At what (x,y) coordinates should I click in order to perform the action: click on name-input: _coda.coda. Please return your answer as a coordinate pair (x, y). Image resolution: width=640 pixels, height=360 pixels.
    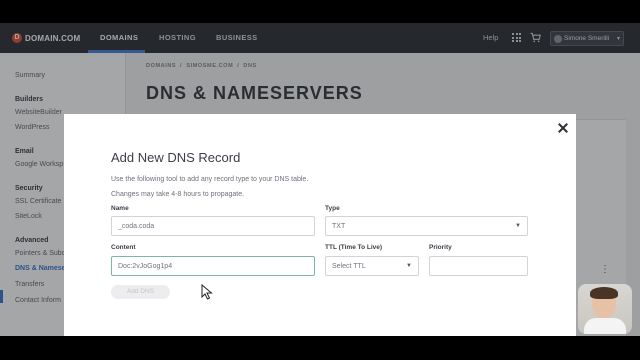
    Looking at the image, I should click on (213, 226).